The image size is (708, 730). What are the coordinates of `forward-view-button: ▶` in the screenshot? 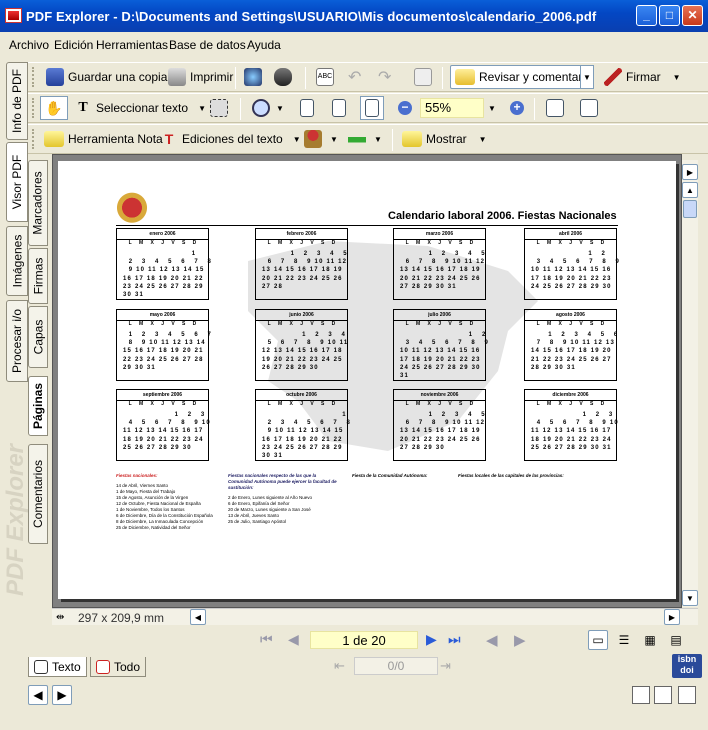 It's located at (520, 640).